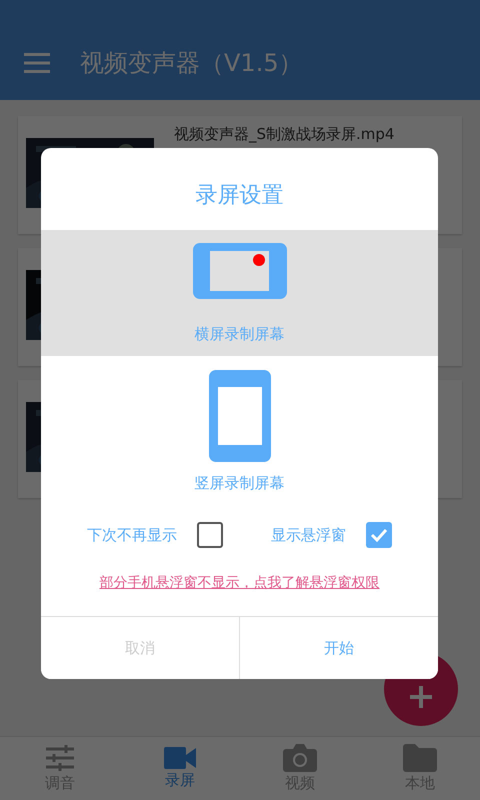 The image size is (480, 800). Describe the element at coordinates (284, 134) in the screenshot. I see `video-title: 视频变声器_S制激战场录屏.mp4` at that location.